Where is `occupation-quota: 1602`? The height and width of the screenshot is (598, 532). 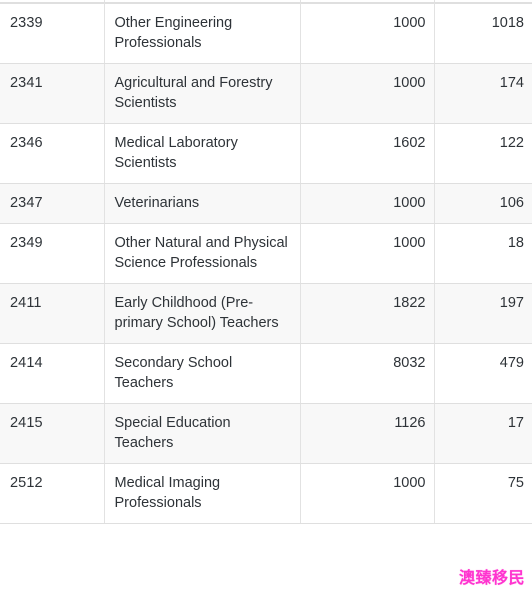
occupation-quota: 1602 is located at coordinates (367, 153).